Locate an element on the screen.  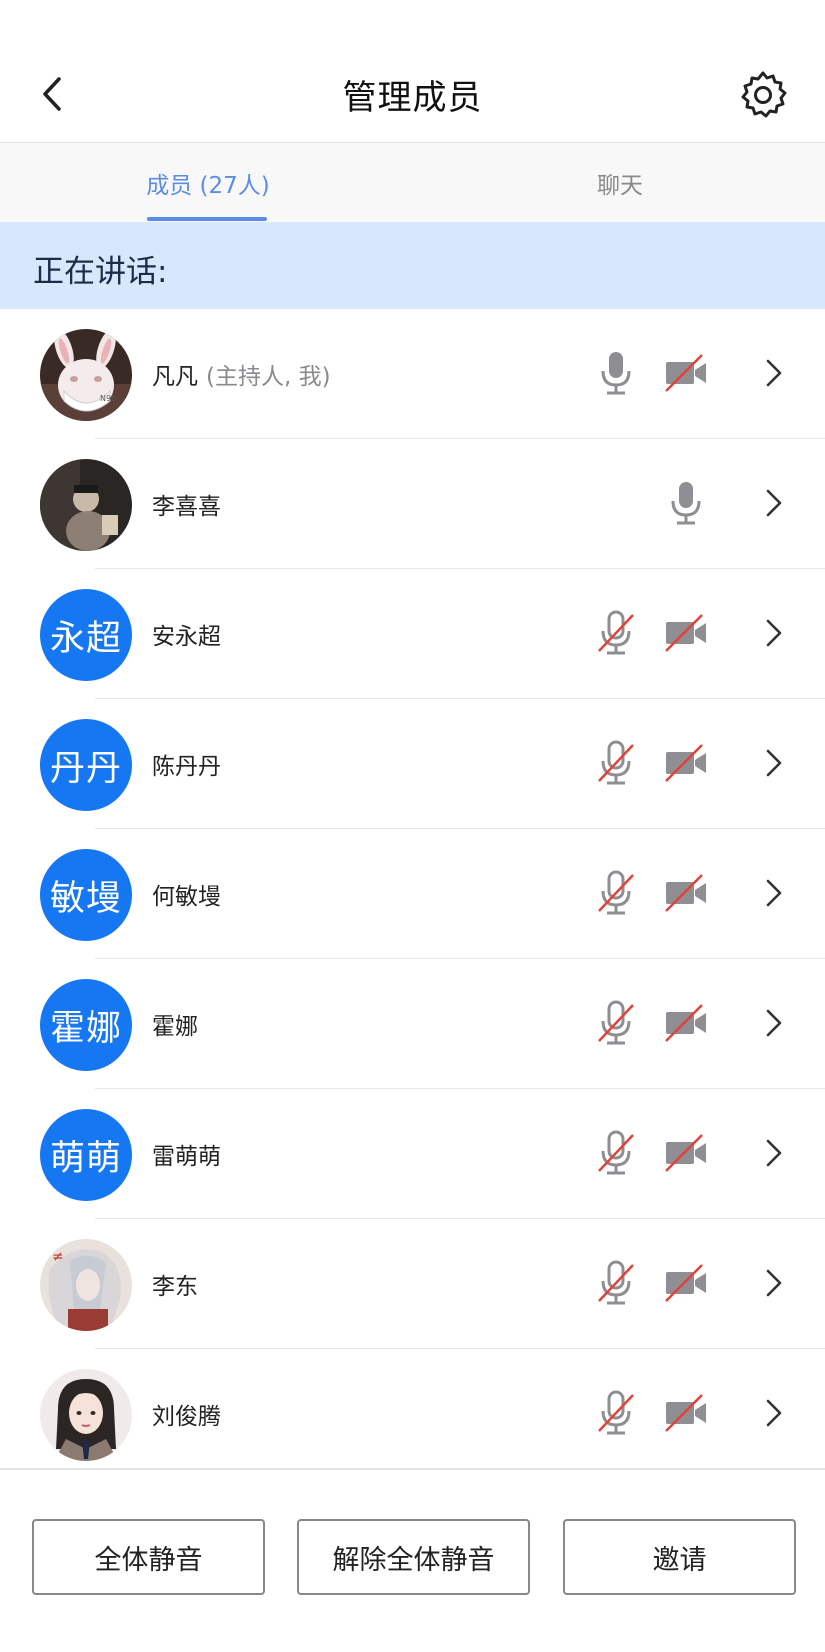
member-row: 敏墁 何敏墁 is located at coordinates (412, 894).